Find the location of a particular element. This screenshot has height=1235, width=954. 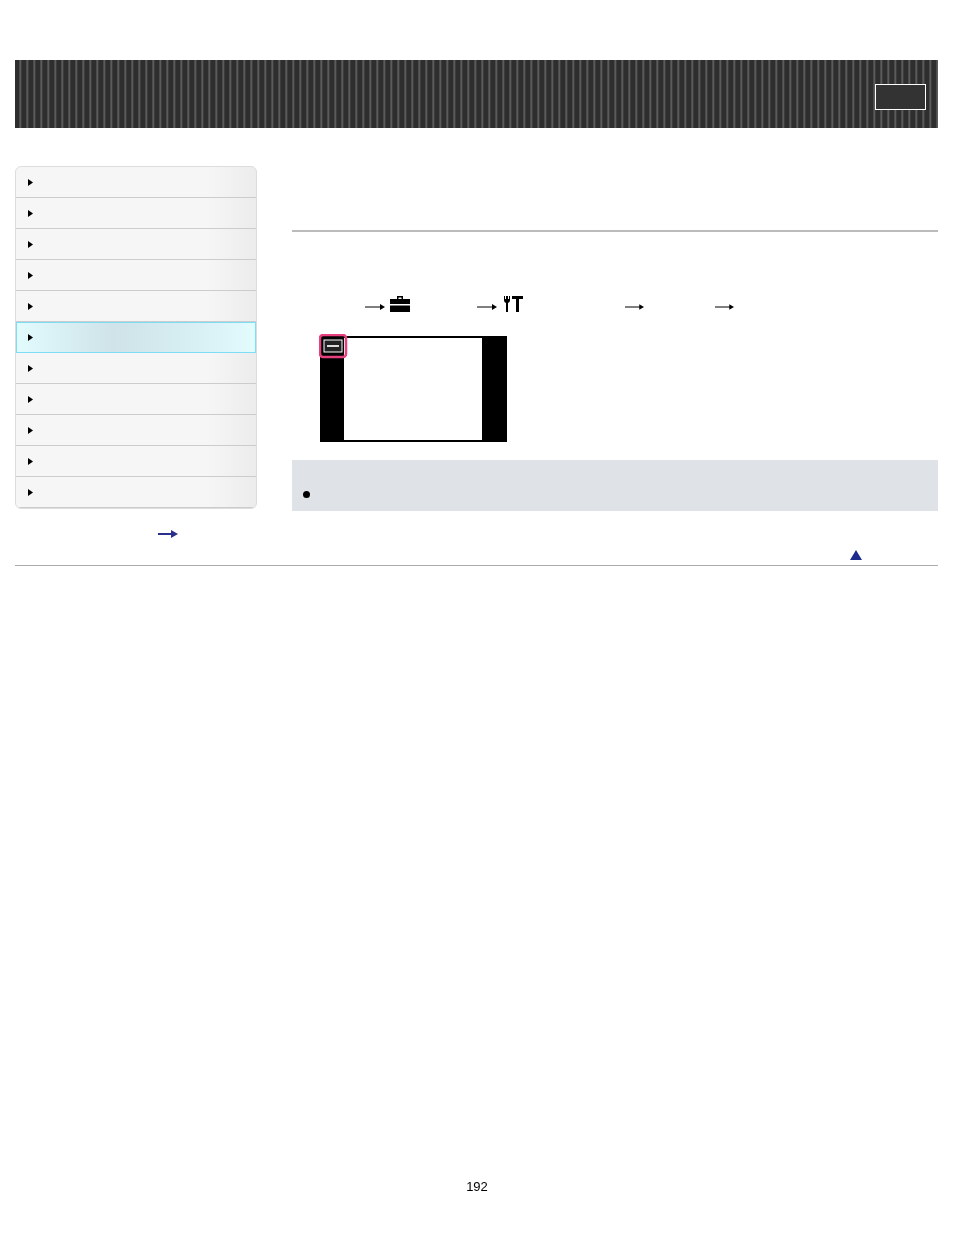

tools-icon is located at coordinates (513, 303).